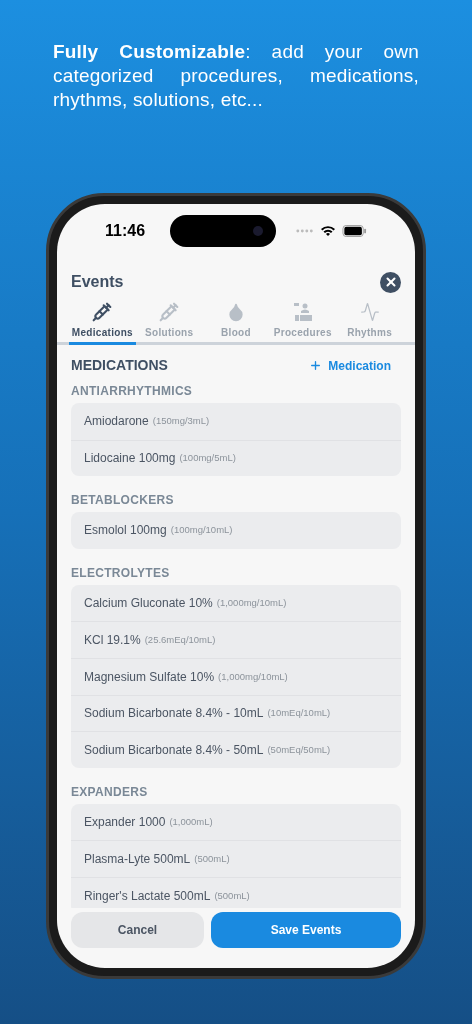 This screenshot has width=472, height=1024. I want to click on medication-name: Plasma-Lyte 500mL, so click(137, 860).